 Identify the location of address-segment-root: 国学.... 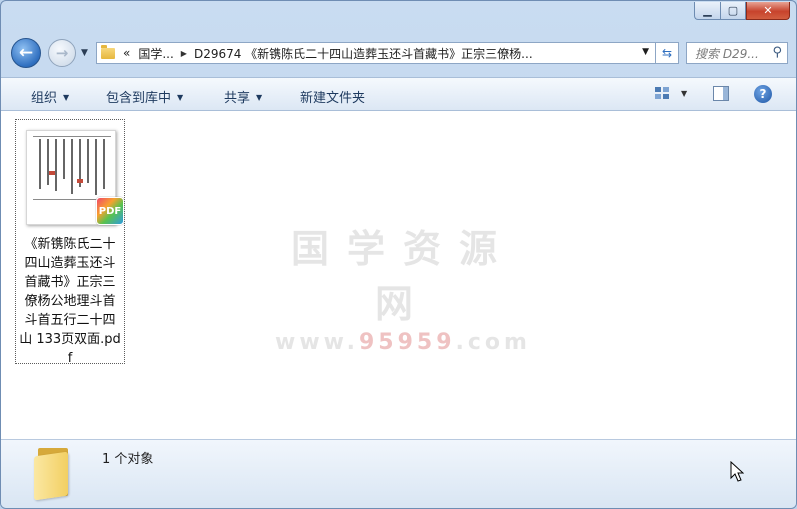
(155, 53).